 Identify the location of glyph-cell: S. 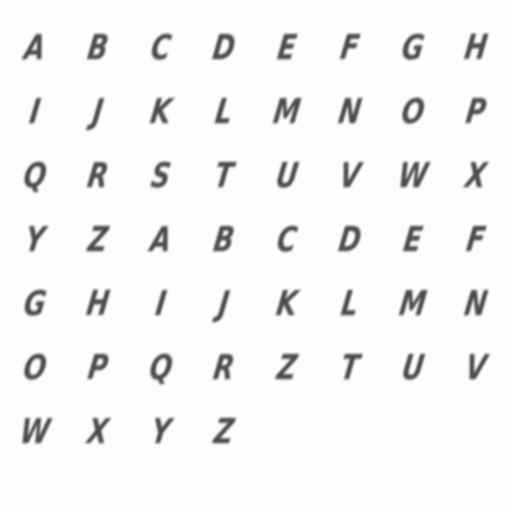
(161, 176).